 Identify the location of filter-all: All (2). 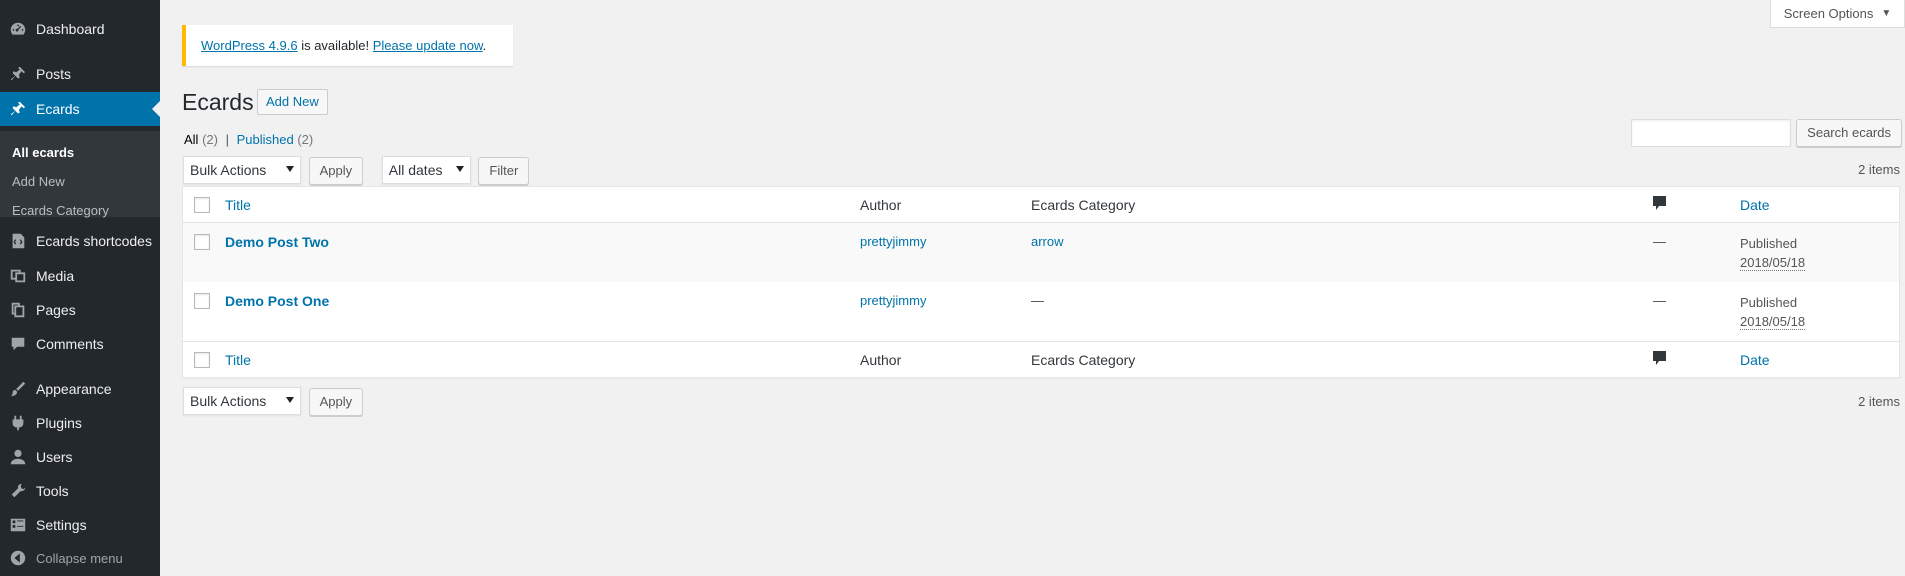
(201, 139).